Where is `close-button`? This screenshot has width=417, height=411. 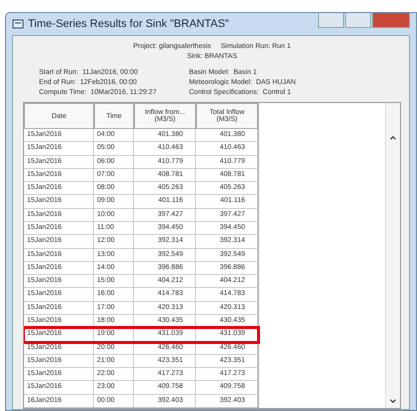 close-button is located at coordinates (391, 20).